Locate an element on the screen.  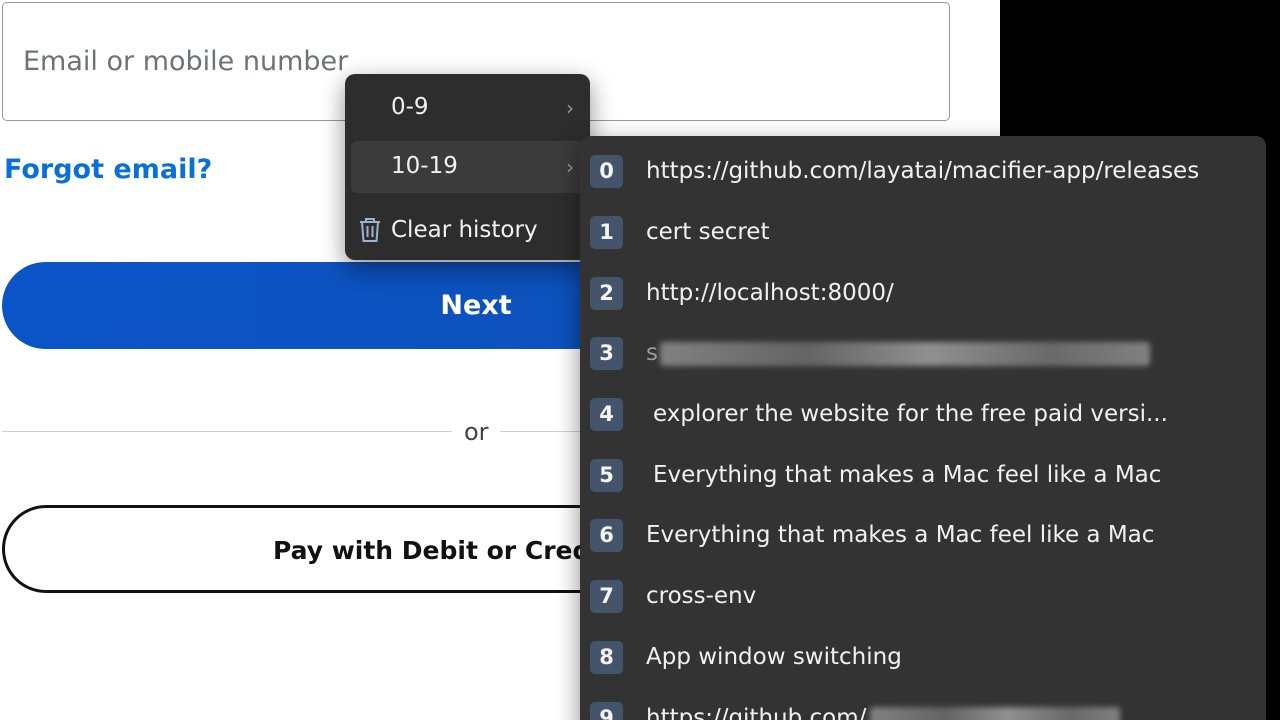
history-item-text: cross-env is located at coordinates (701, 596).